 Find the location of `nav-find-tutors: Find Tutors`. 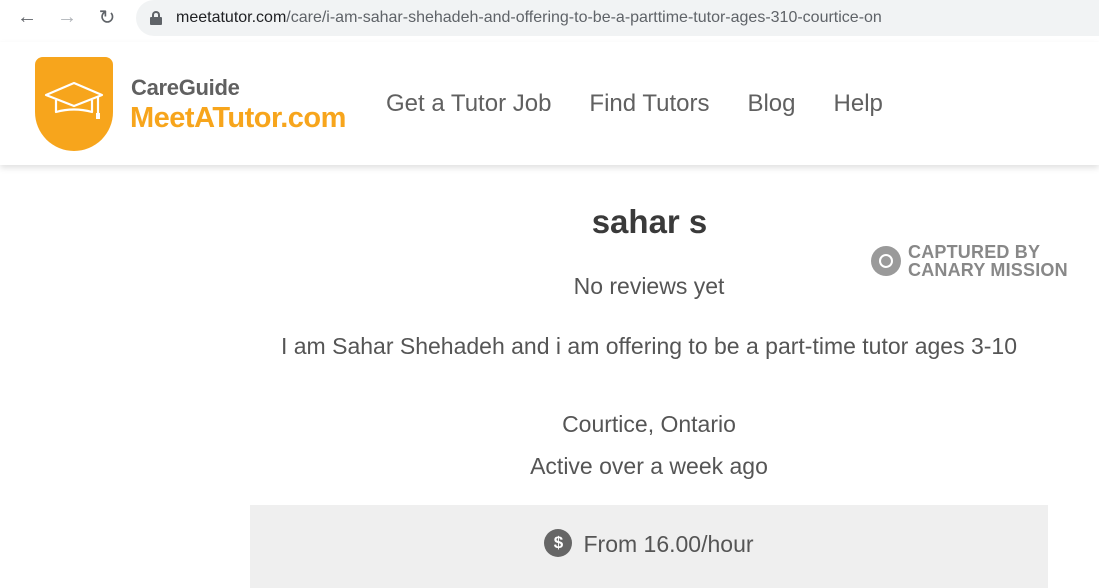

nav-find-tutors: Find Tutors is located at coordinates (649, 104).